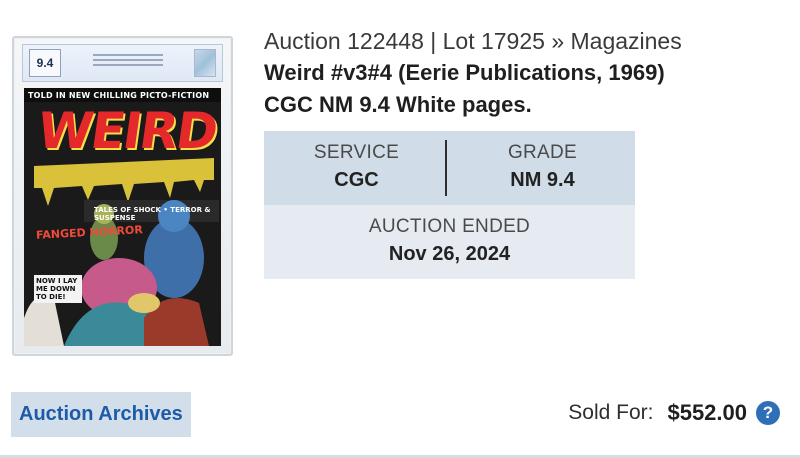 The image size is (800, 458). What do you see at coordinates (449, 226) in the screenshot?
I see `auction-ended-label: AUCTION ENDED` at bounding box center [449, 226].